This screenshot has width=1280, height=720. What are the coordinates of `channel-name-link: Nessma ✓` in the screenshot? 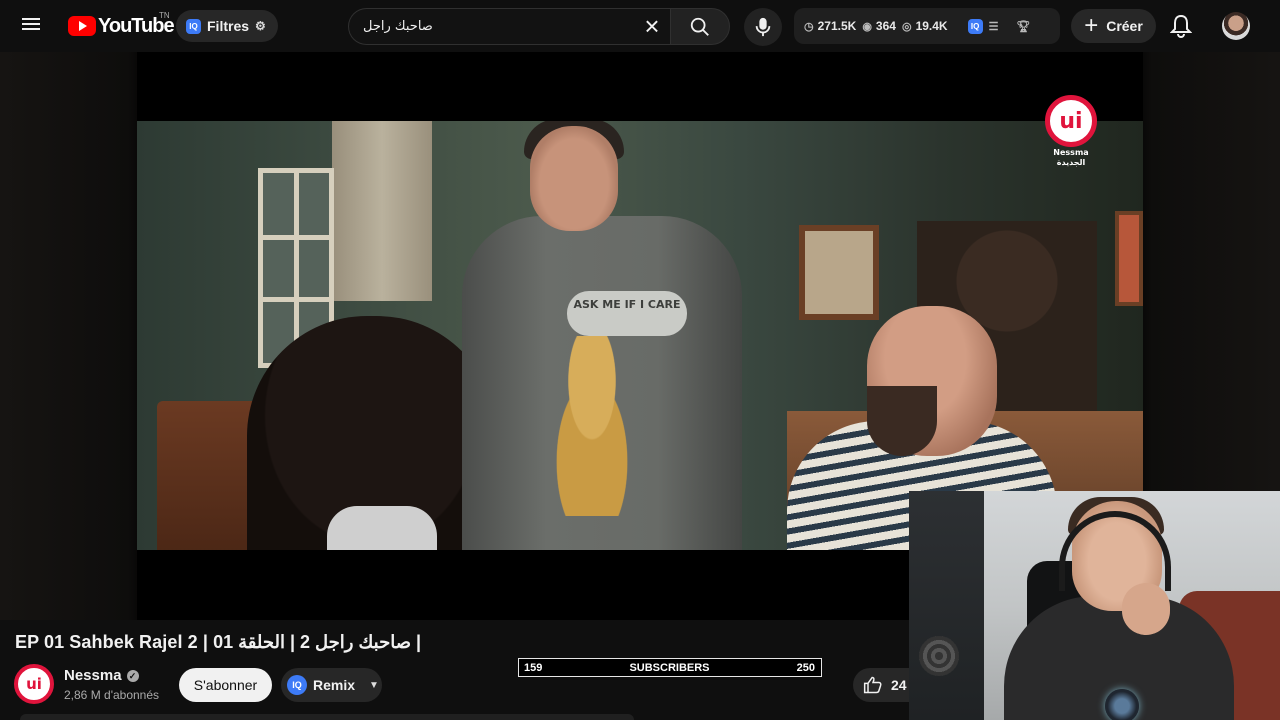 It's located at (101, 675).